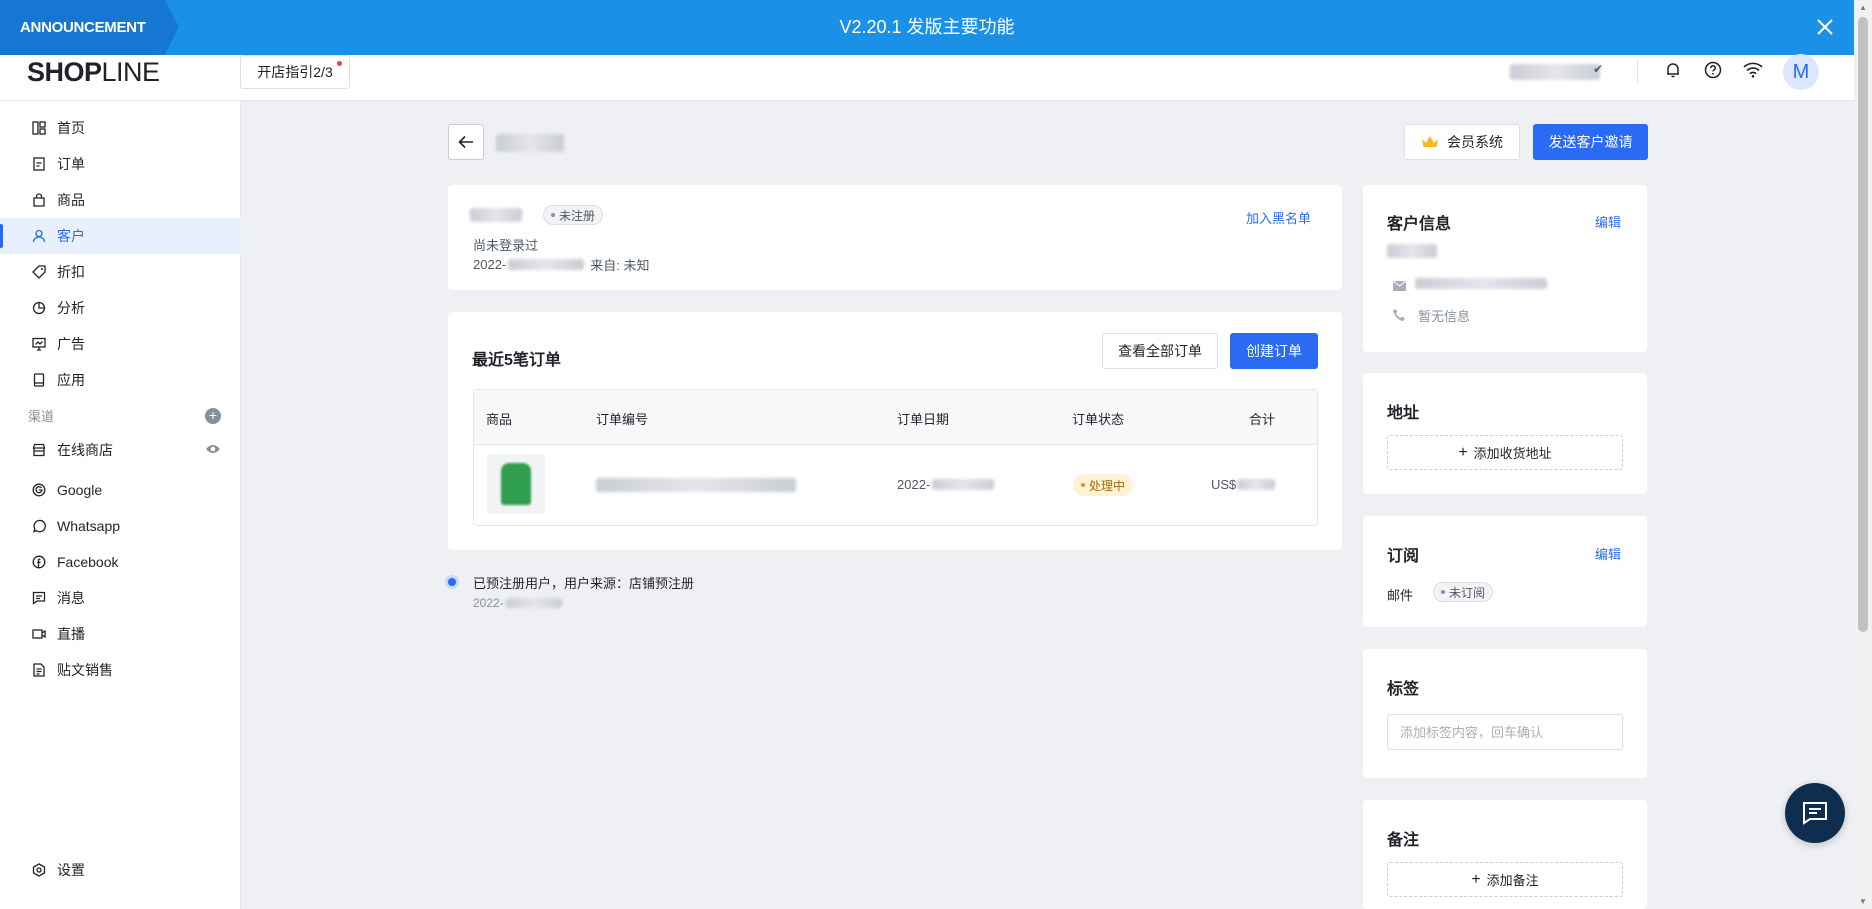  What do you see at coordinates (895, 457) in the screenshot?
I see `orders-table: 商品 订单编号 订单日期 订单状态 合计 2022- 处理中 US$` at bounding box center [895, 457].